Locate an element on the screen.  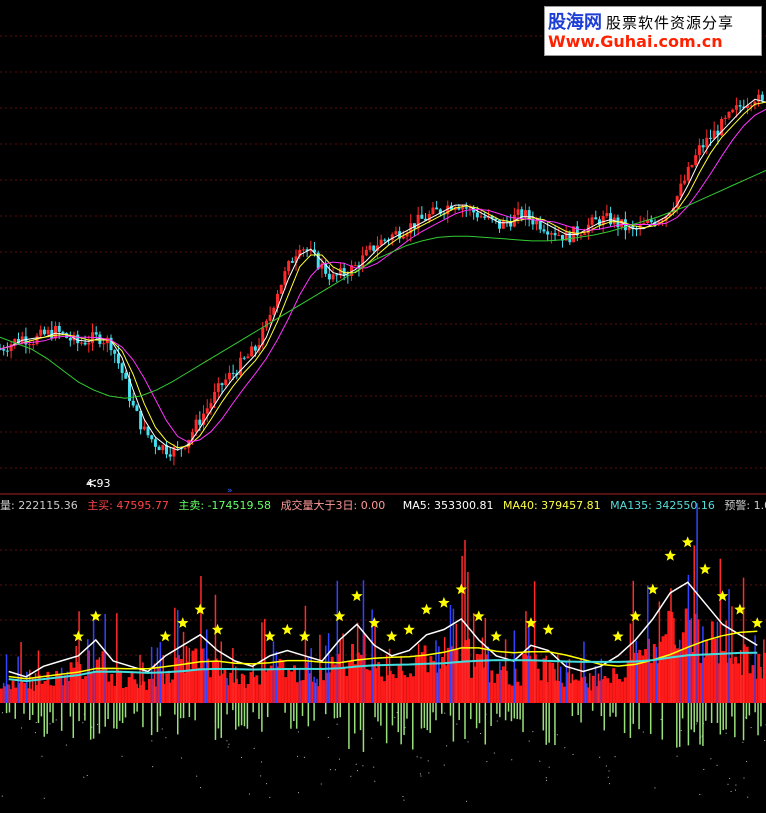
guhai-logo: 股海网 股票软件资源分享 Www.Guhai.com.cn is located at coordinates (653, 31).